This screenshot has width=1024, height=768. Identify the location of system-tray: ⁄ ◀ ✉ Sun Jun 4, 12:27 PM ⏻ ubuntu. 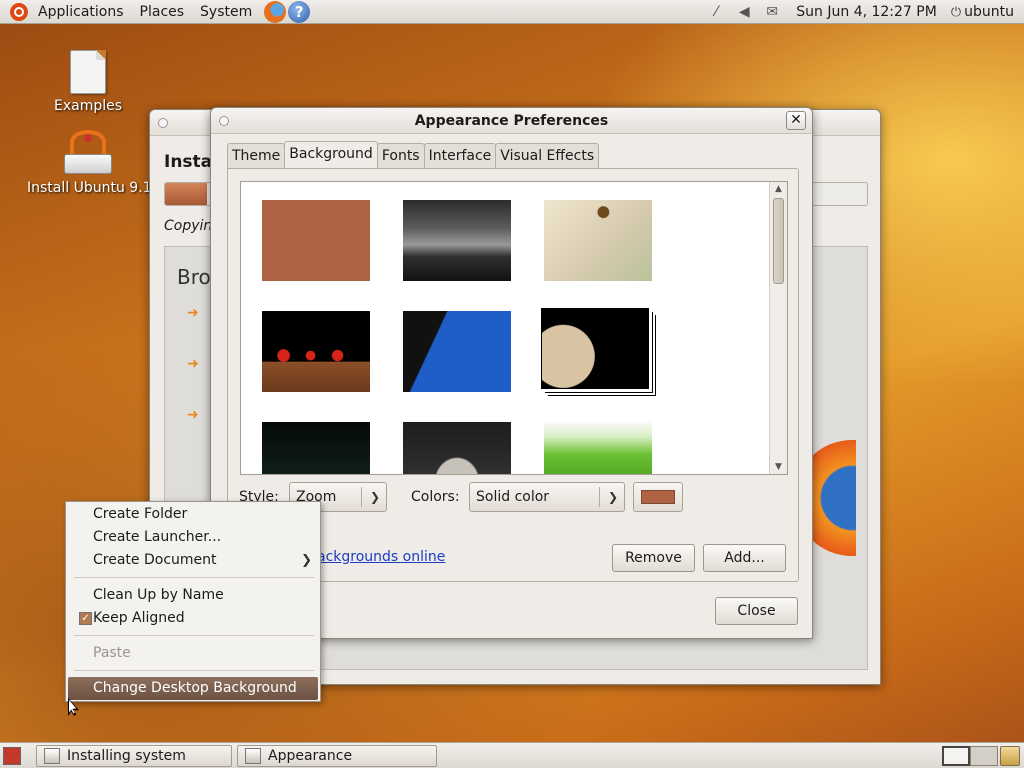
(863, 12).